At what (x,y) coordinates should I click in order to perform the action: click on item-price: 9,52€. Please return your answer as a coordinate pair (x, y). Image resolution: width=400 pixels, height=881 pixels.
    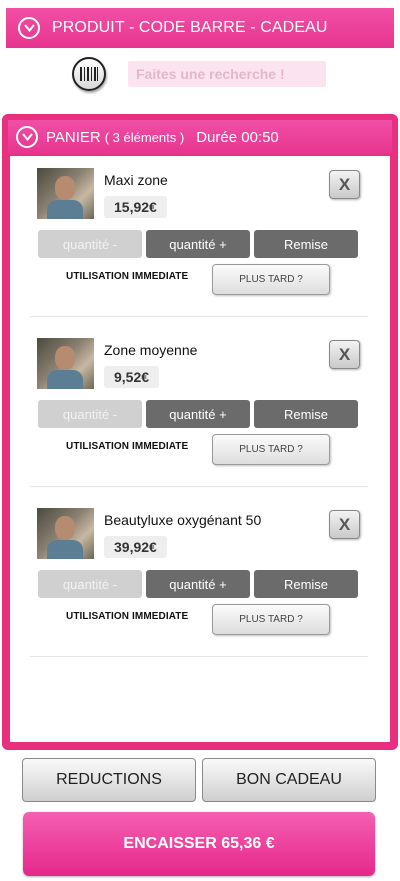
    Looking at the image, I should click on (132, 377).